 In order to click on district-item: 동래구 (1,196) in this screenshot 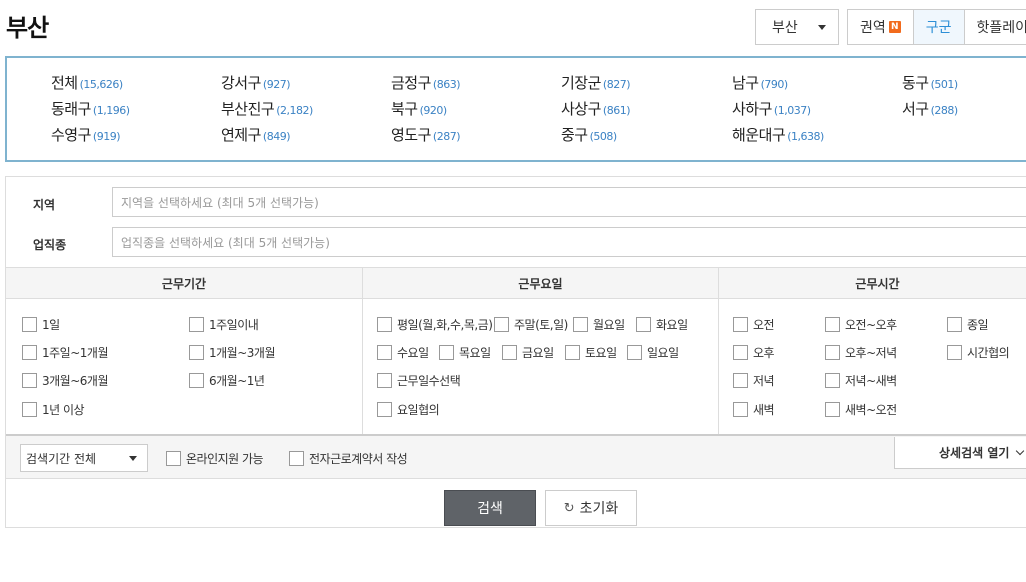, I will do `click(90, 108)`.